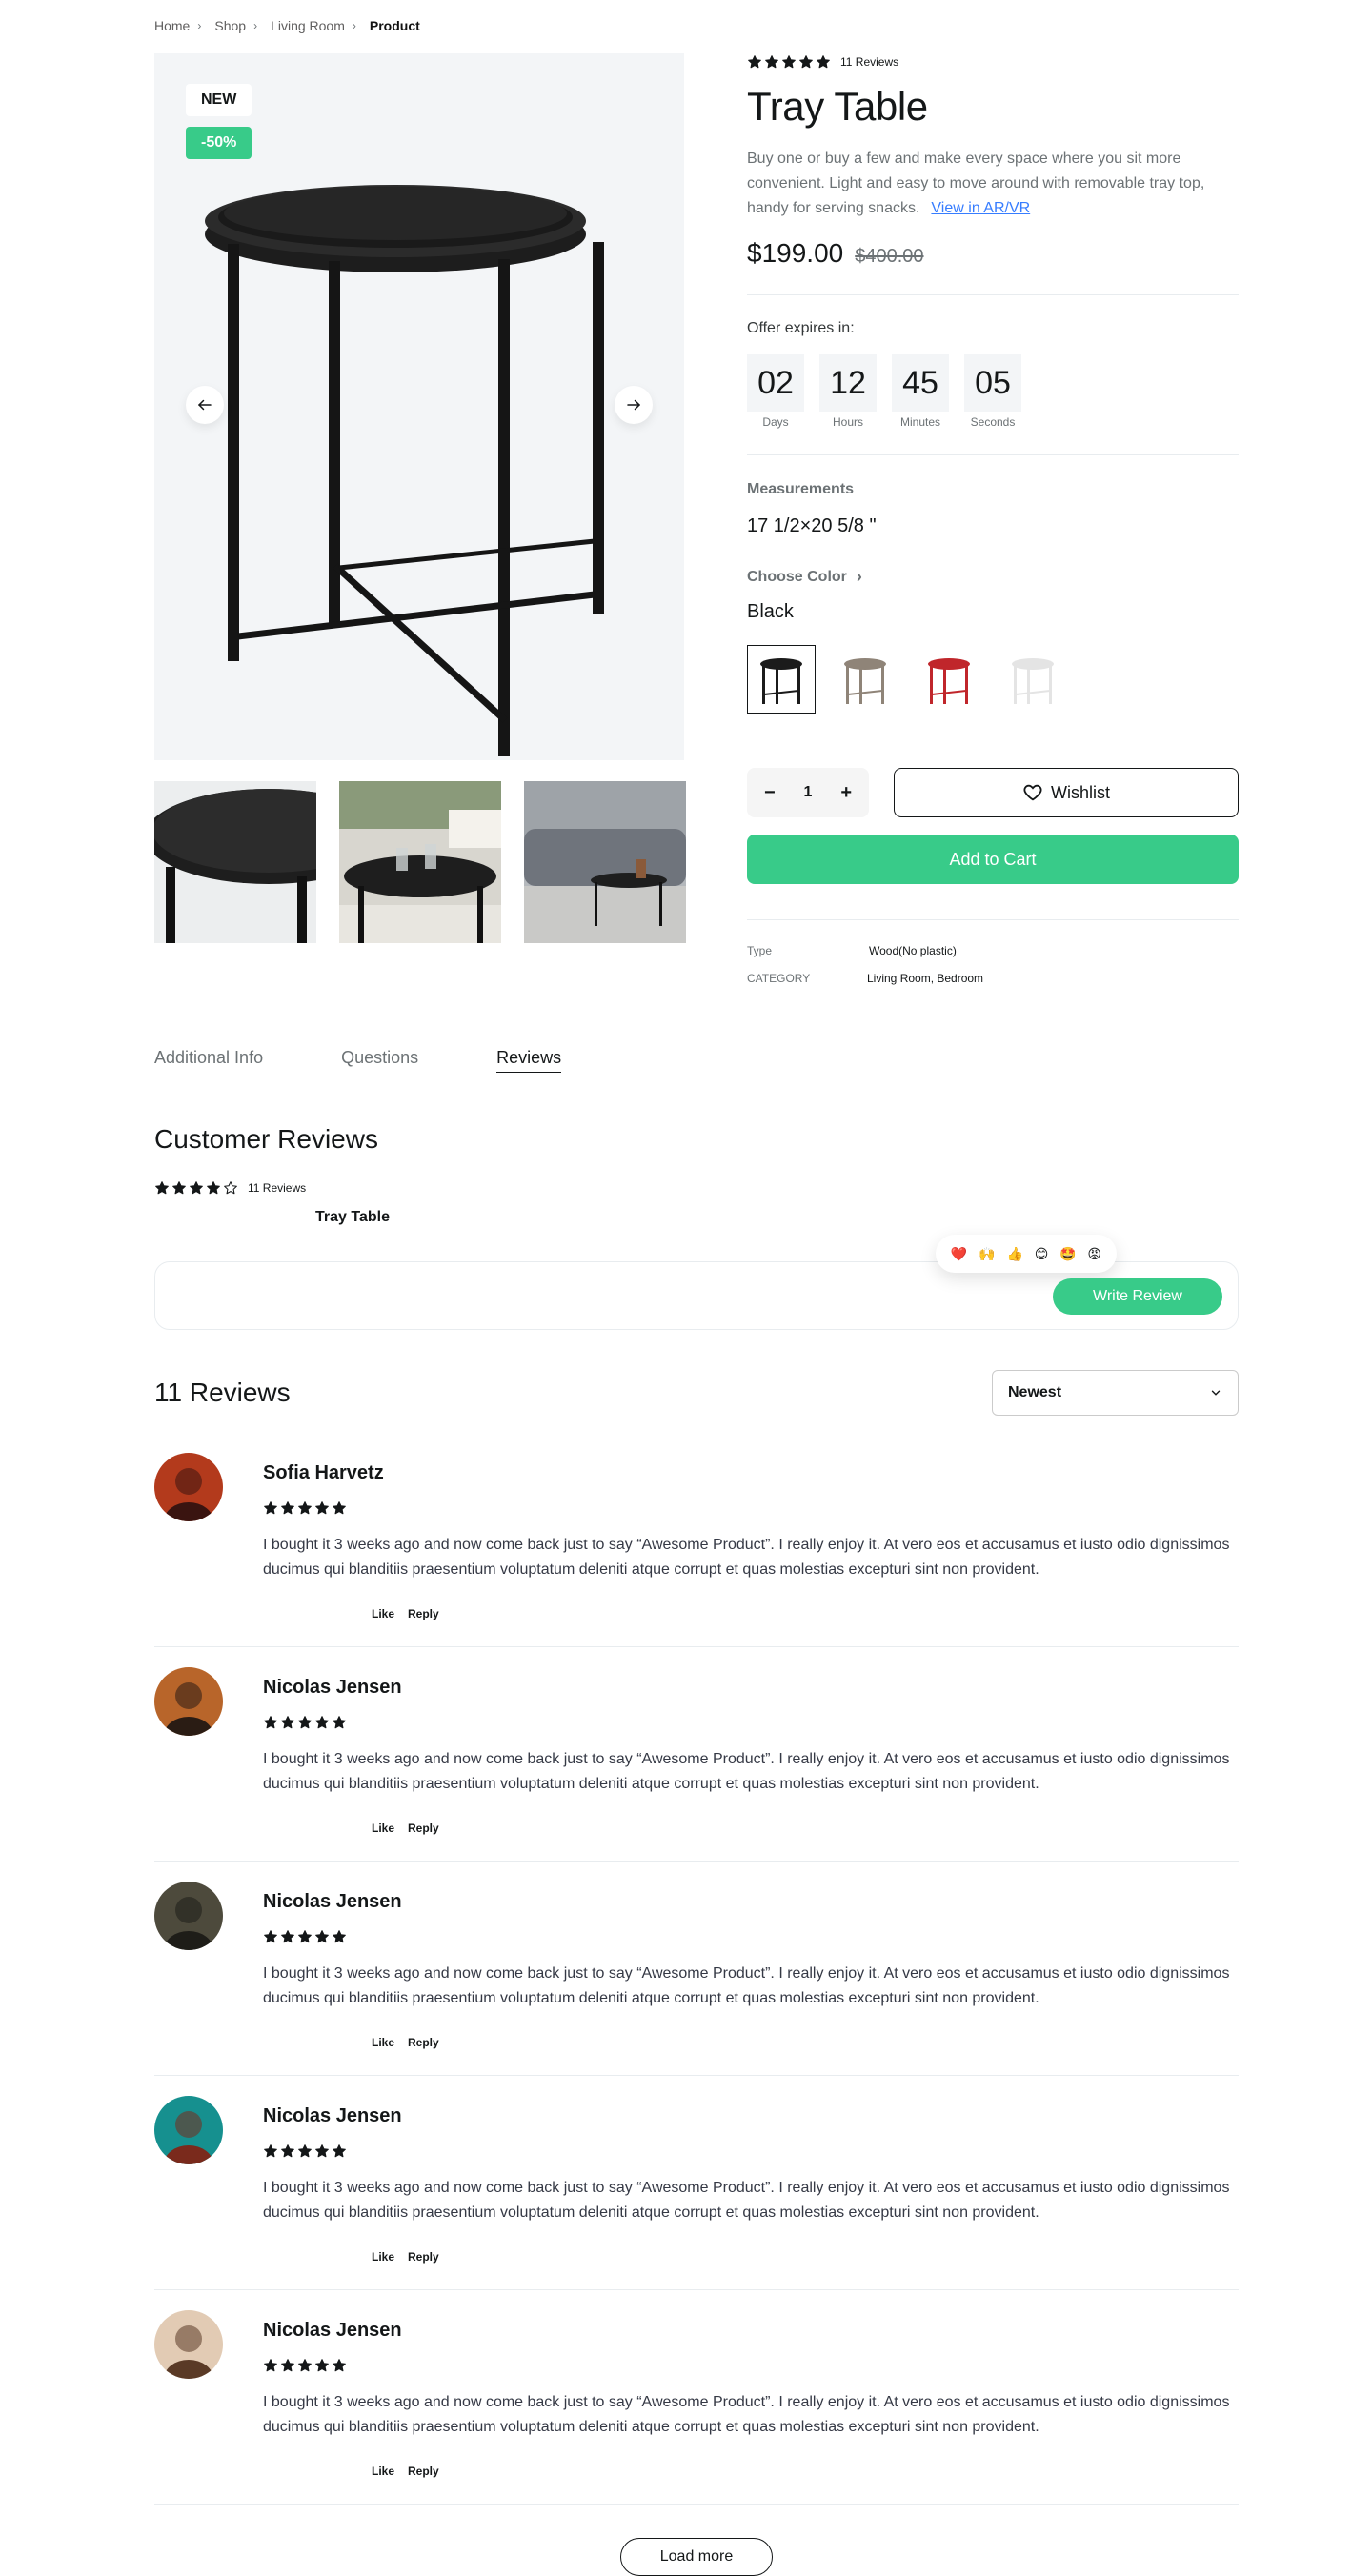  I want to click on divider, so click(993, 294).